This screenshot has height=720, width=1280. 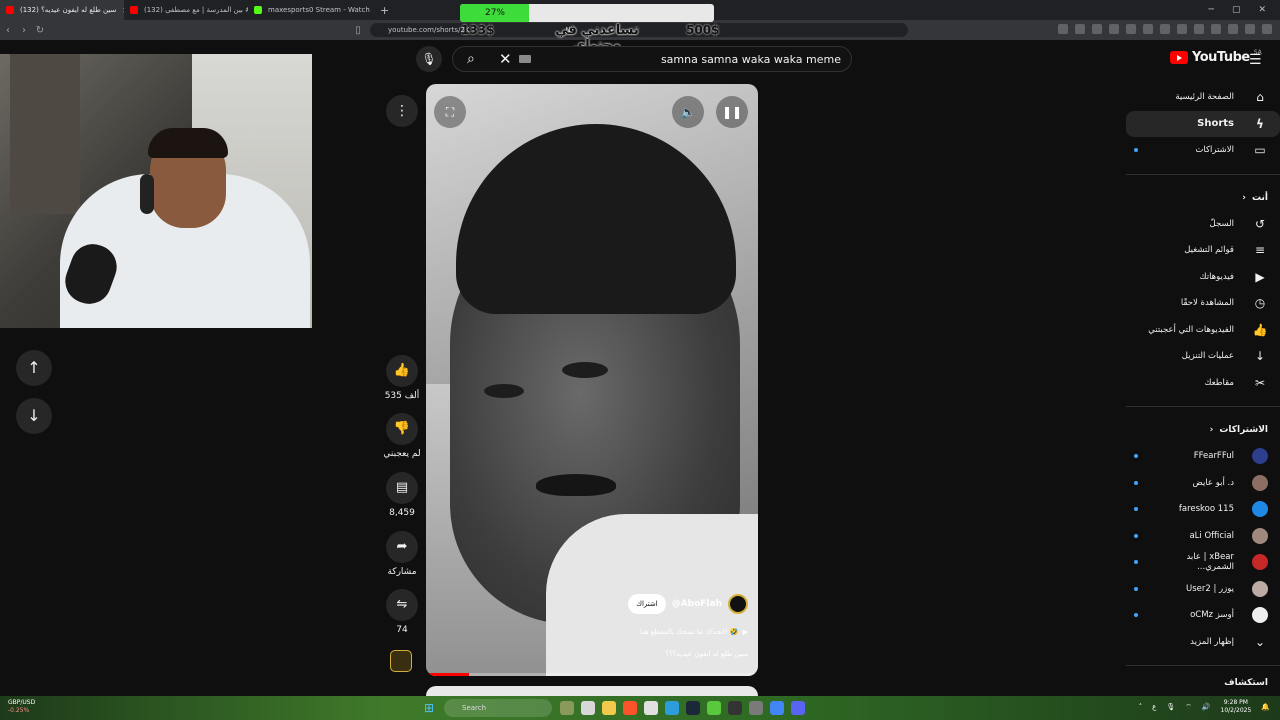 What do you see at coordinates (402, 488) in the screenshot?
I see `comments-button: ▤` at bounding box center [402, 488].